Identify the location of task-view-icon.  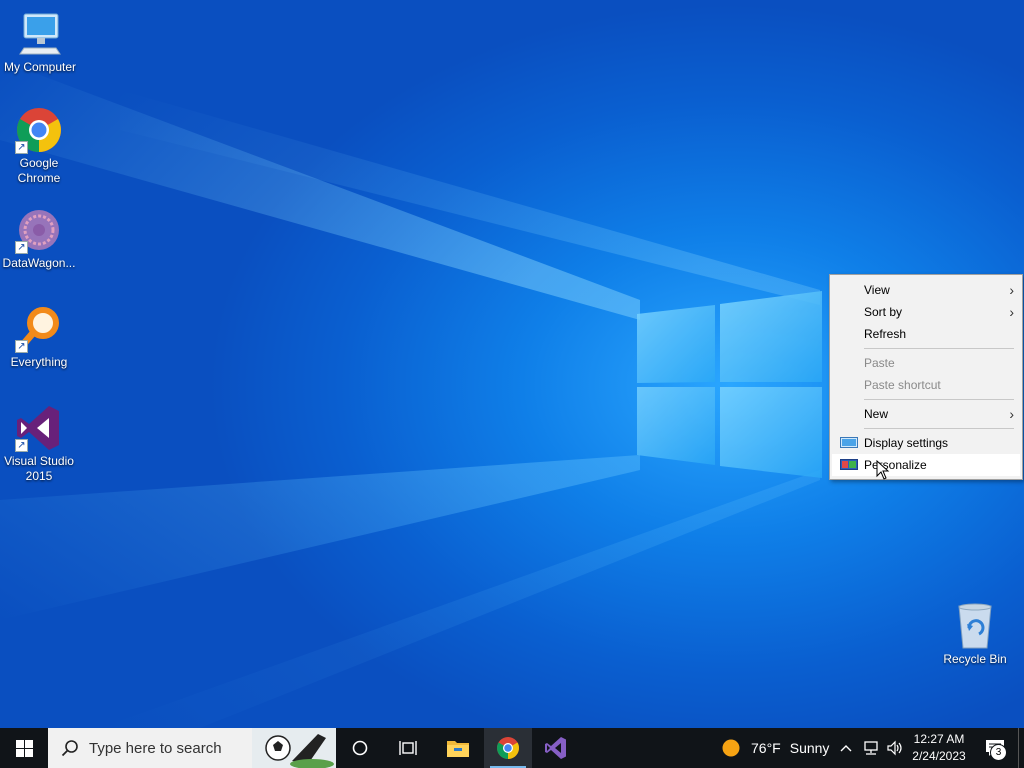
(408, 748).